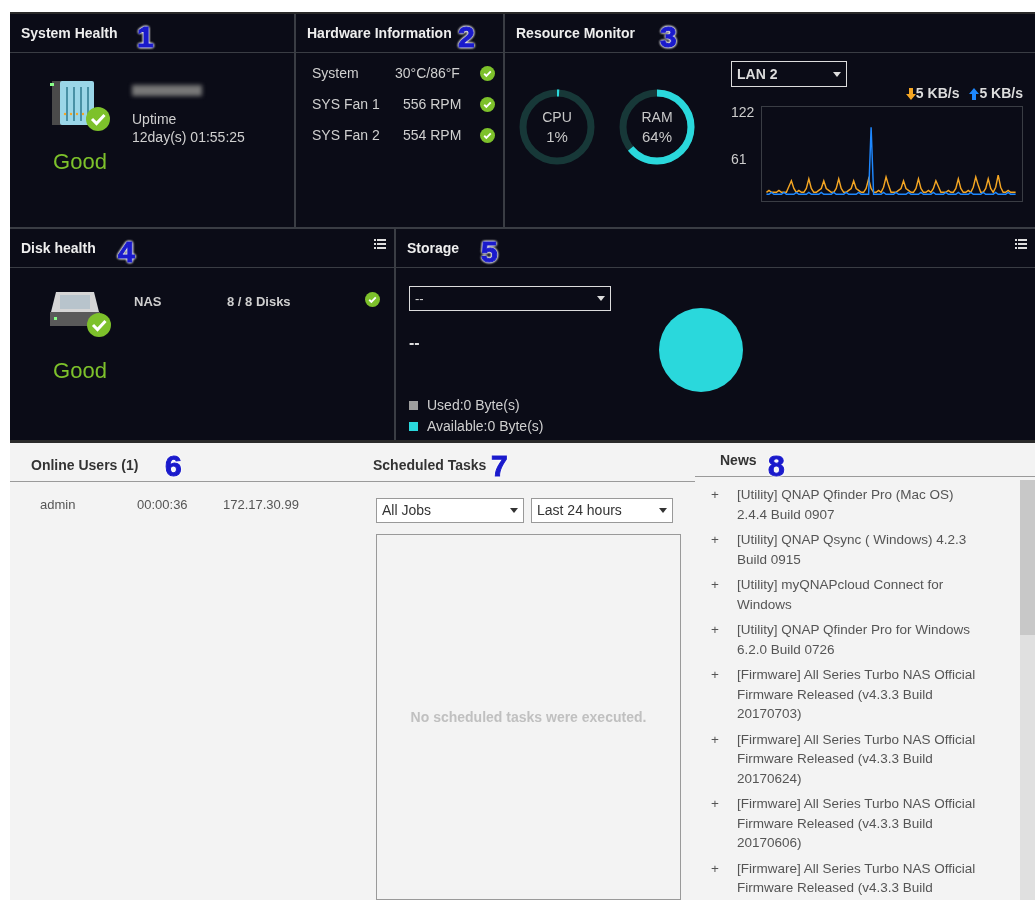  Describe the element at coordinates (126, 252) in the screenshot. I see `callout-number: 4` at that location.